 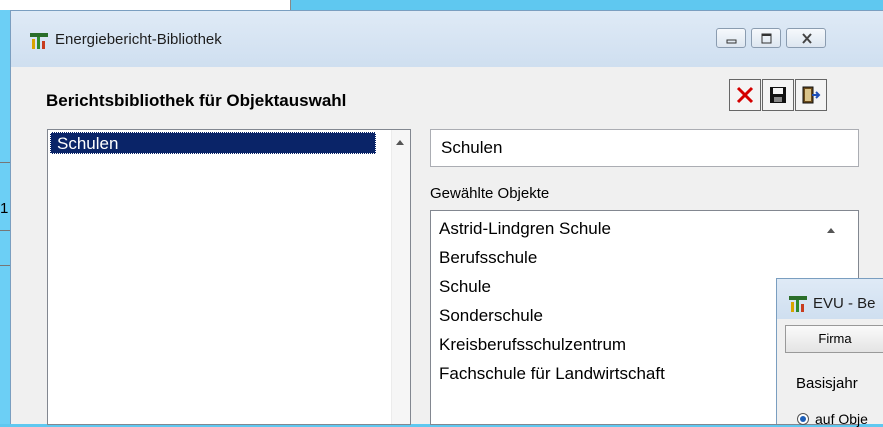 What do you see at coordinates (490, 193) in the screenshot?
I see `selected-objects-label: Gewählte Objekte` at bounding box center [490, 193].